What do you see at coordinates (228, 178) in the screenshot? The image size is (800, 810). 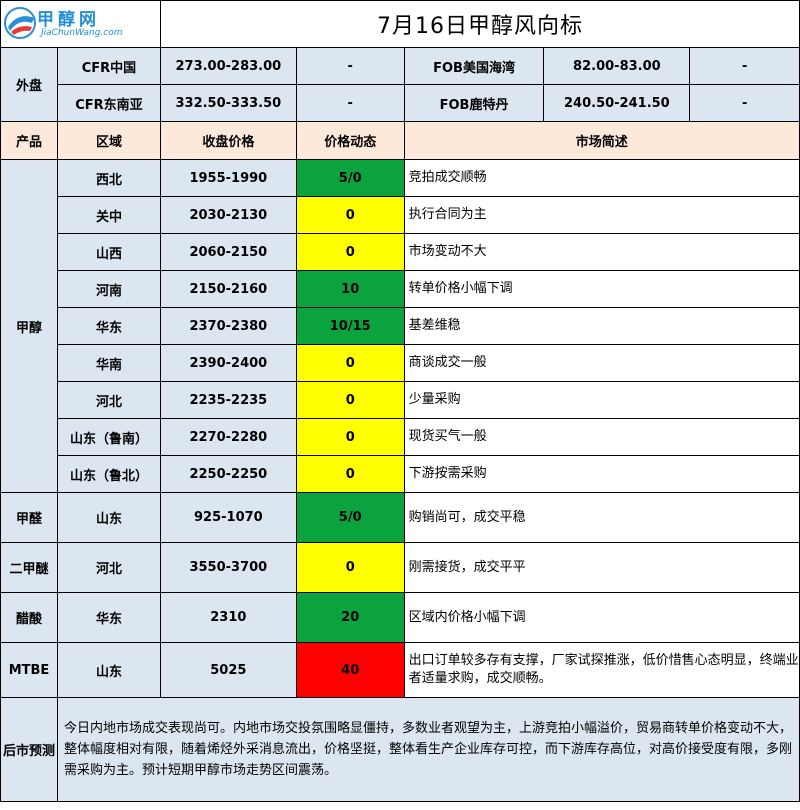 I see `price-cell: 1955-1990` at bounding box center [228, 178].